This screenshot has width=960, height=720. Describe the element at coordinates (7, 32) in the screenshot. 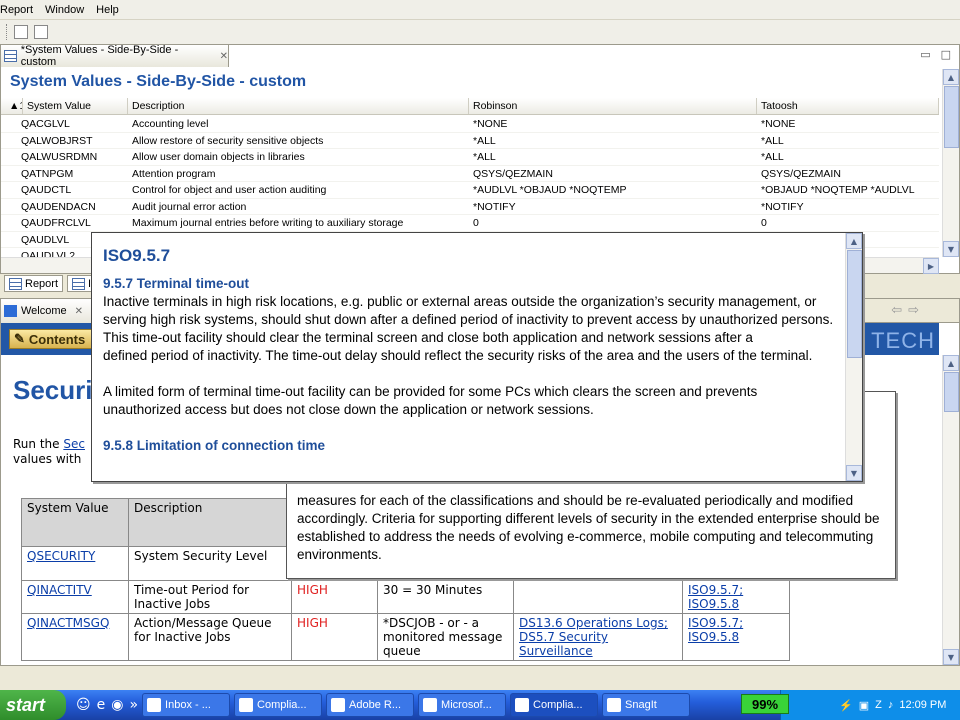

I see `toolbar-grip` at that location.